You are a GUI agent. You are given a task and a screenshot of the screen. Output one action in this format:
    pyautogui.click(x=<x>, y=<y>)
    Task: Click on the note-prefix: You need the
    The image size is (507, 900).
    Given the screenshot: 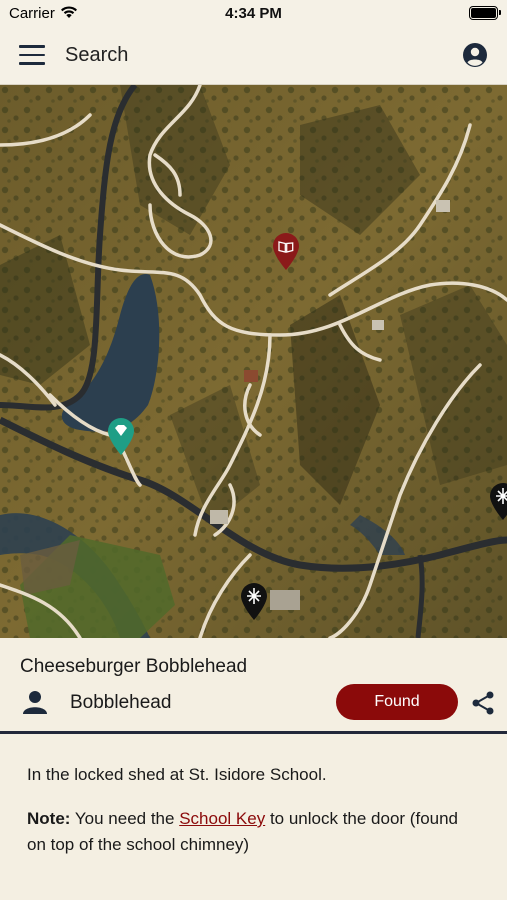 What is the action you would take?
    pyautogui.click(x=124, y=818)
    